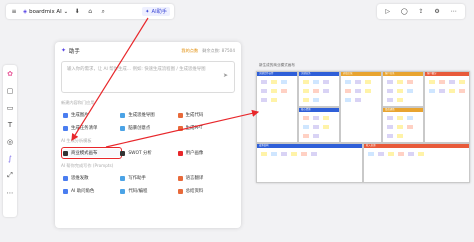  I want to click on more-icon: ⋯, so click(454, 11).